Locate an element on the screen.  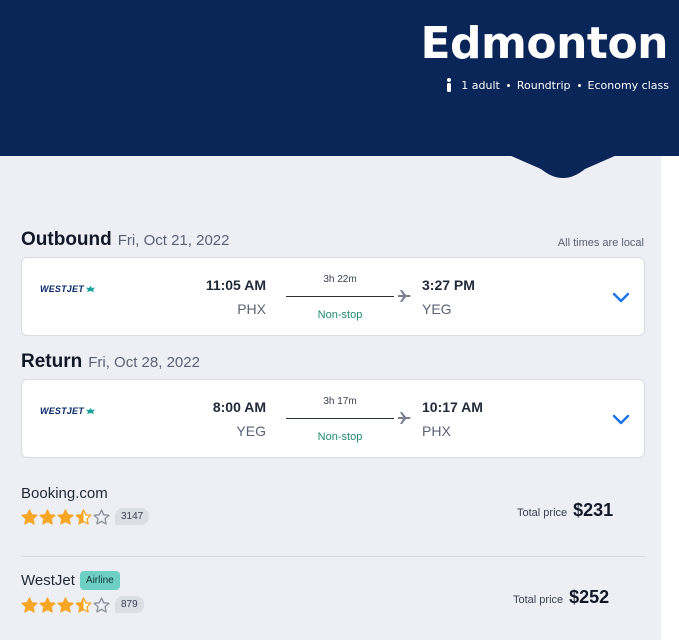
offer-price: Total price $231 is located at coordinates (565, 510).